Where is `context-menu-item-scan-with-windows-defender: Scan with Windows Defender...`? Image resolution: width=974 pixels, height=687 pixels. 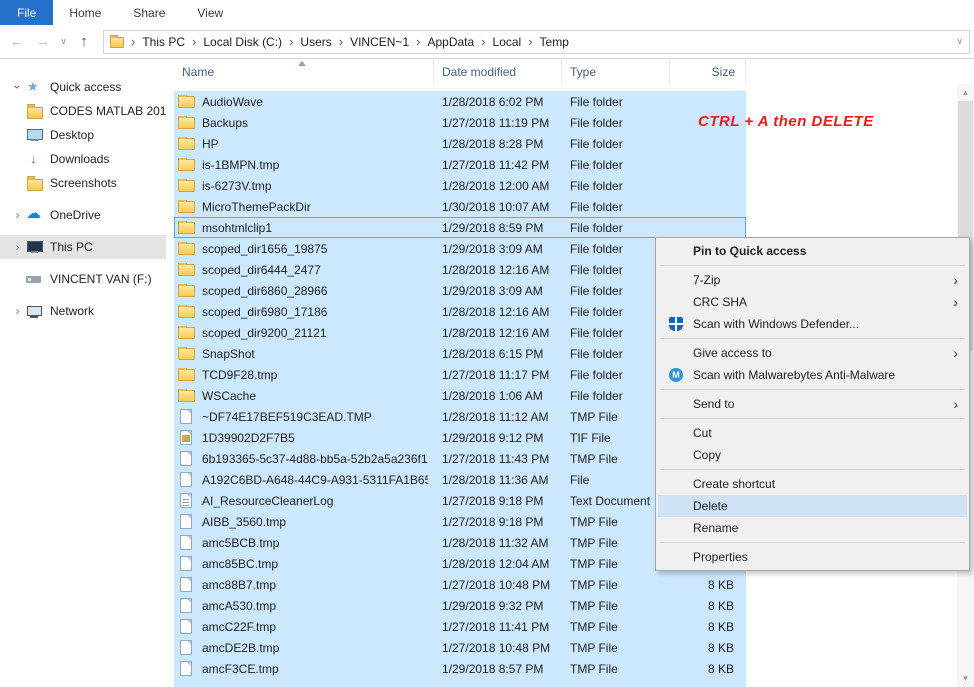 context-menu-item-scan-with-windows-defender: Scan with Windows Defender... is located at coordinates (812, 324).